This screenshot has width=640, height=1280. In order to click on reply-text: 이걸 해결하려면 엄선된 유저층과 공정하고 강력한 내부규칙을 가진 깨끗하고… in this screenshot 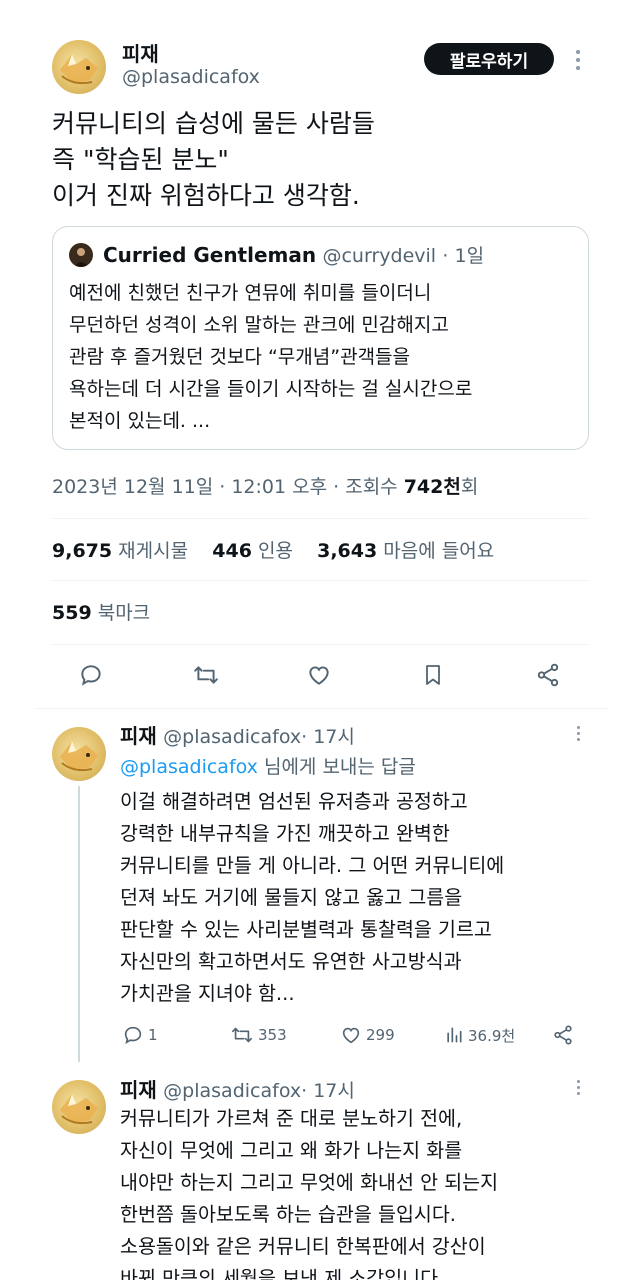, I will do `click(355, 898)`.